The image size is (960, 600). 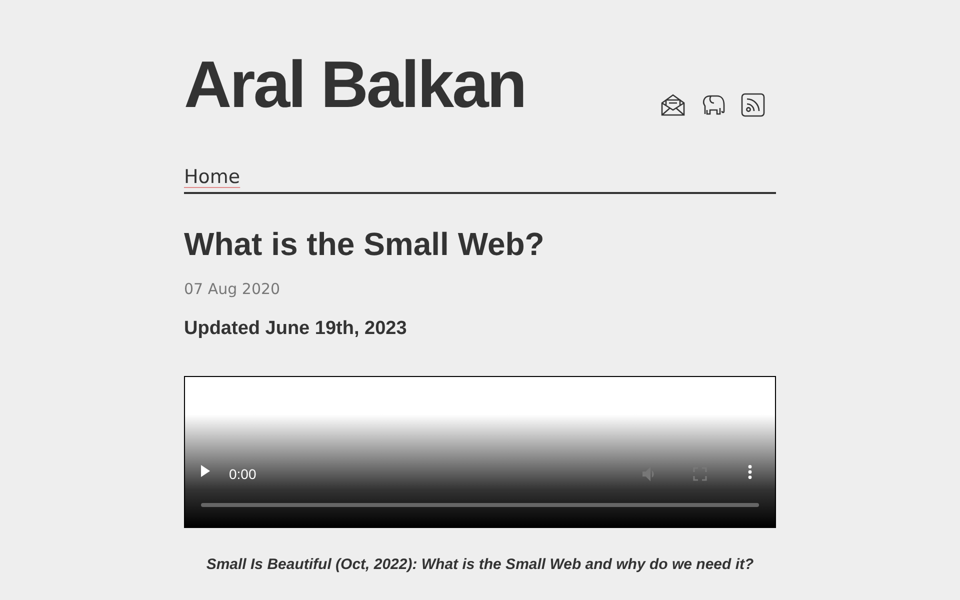 What do you see at coordinates (673, 105) in the screenshot?
I see `envelope-icon` at bounding box center [673, 105].